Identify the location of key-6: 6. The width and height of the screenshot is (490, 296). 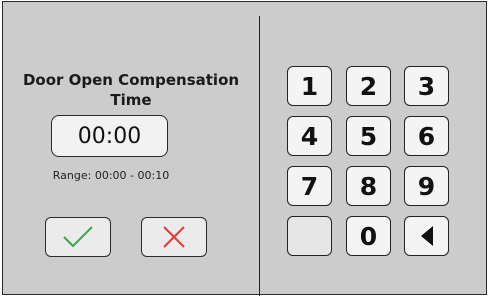
(426, 136).